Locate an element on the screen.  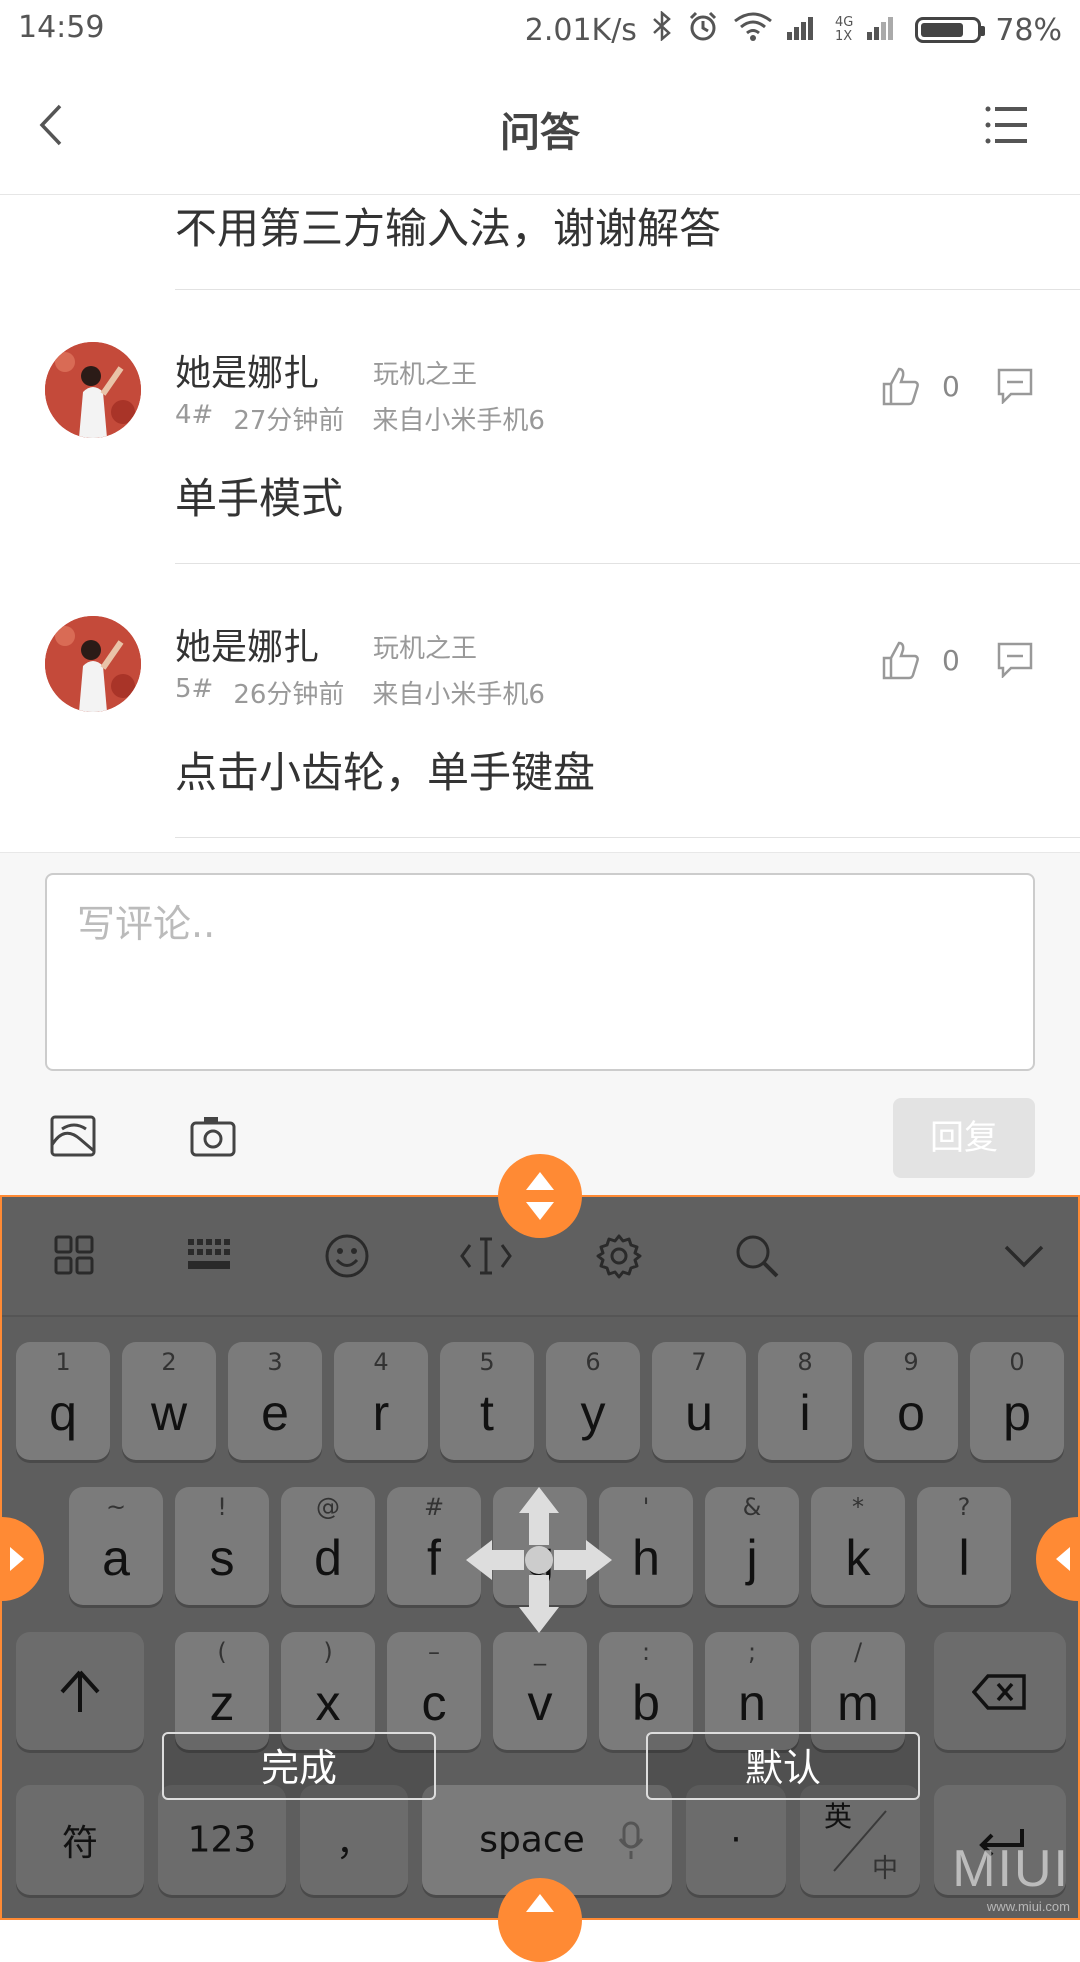
miui-watermark: MIUI www.miui.com is located at coordinates (1011, 1877).